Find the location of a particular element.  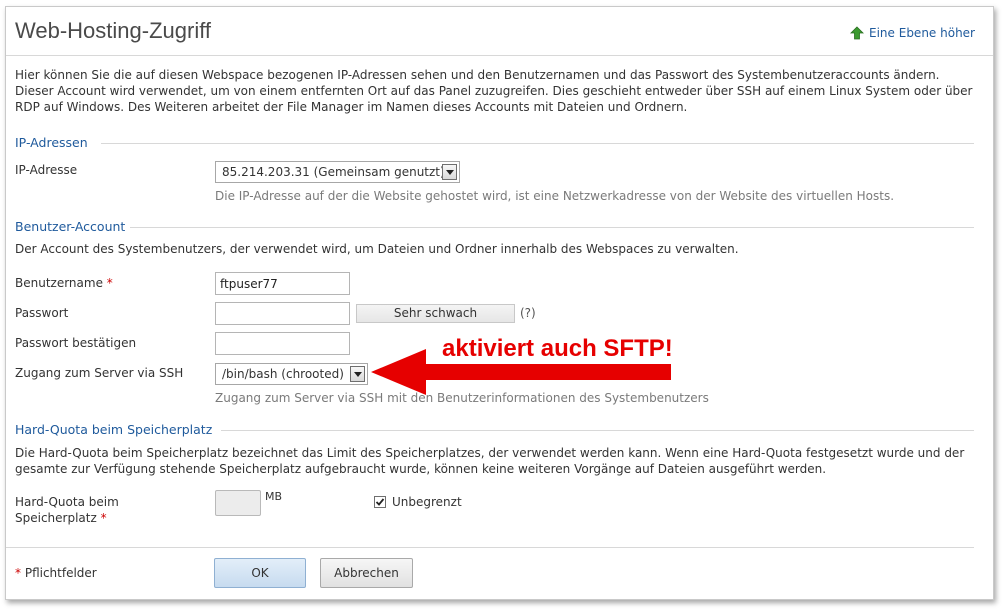

required-note: * Pflichtfelder is located at coordinates (56, 573).